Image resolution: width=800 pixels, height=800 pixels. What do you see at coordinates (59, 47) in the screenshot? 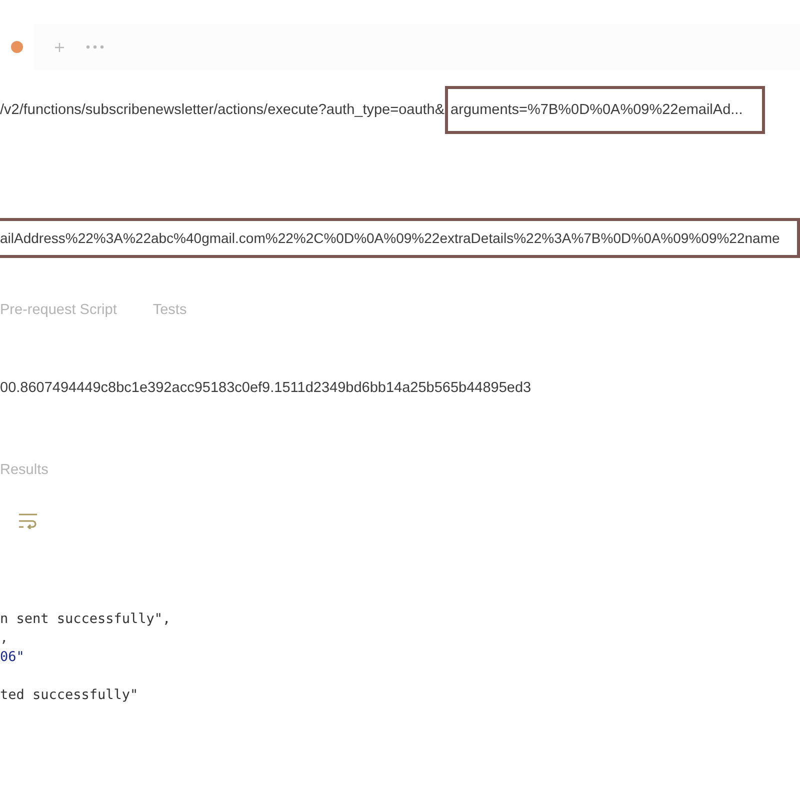
I see `plus-icon` at bounding box center [59, 47].